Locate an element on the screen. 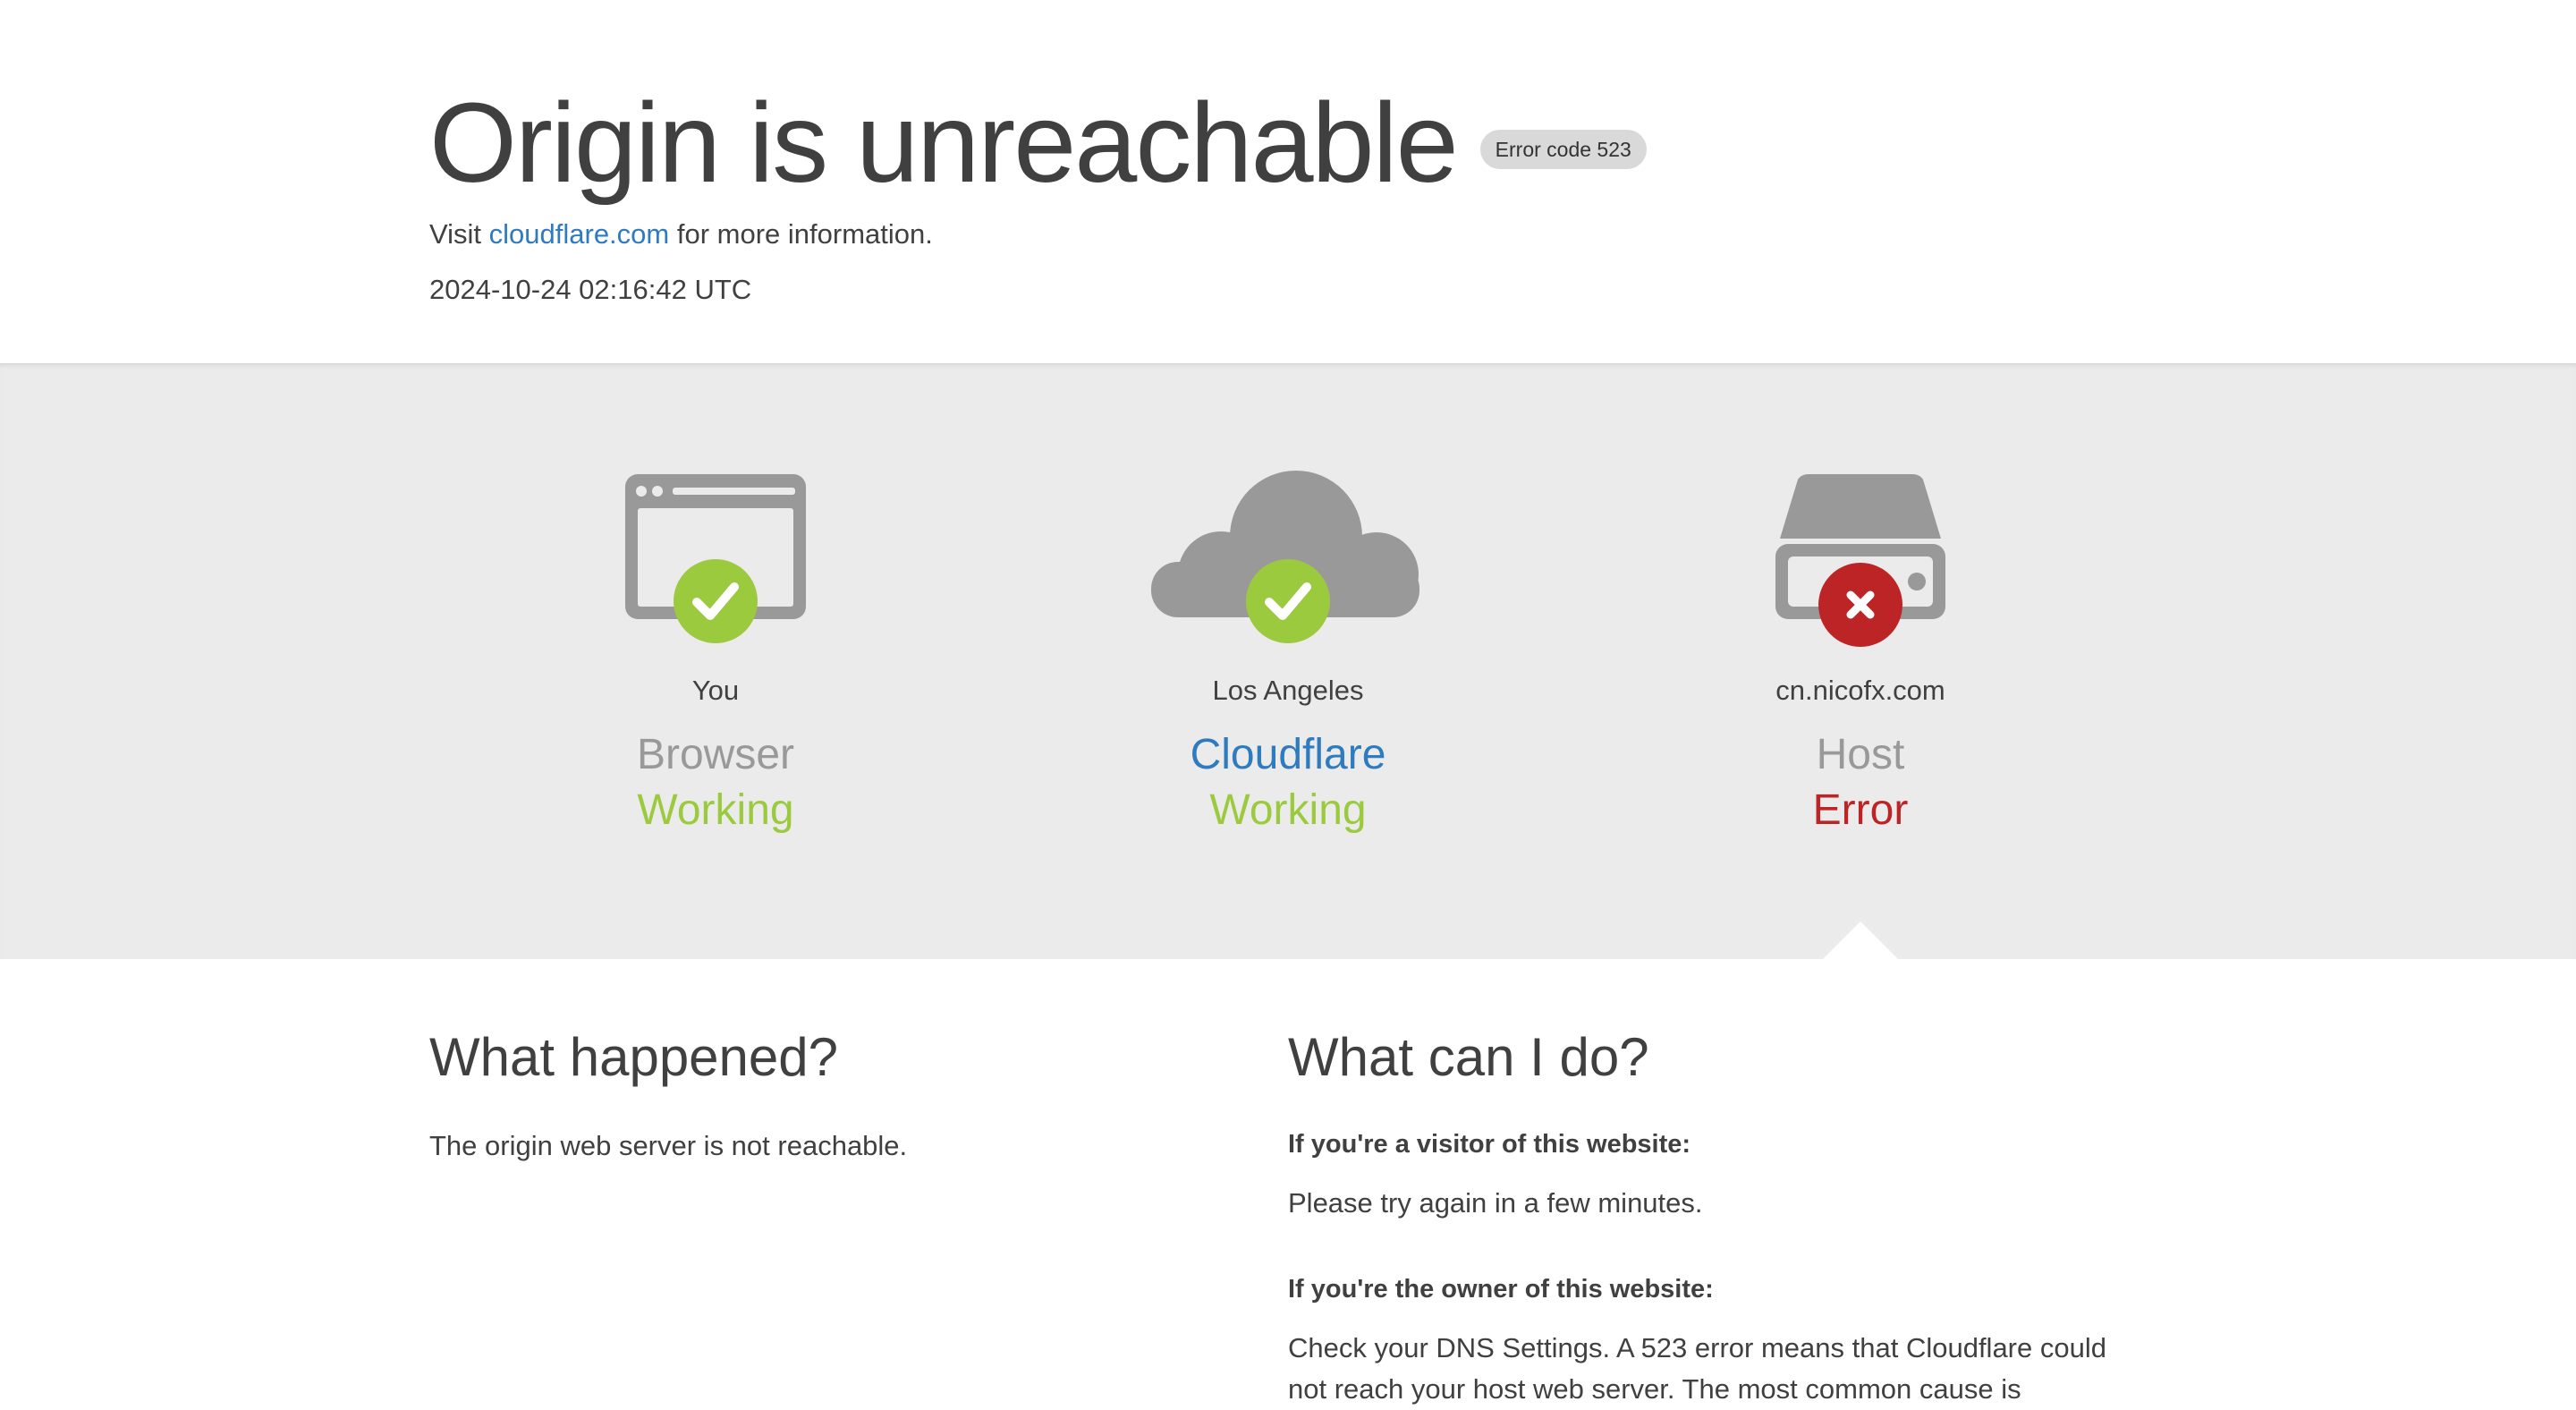 Image resolution: width=2576 pixels, height=1410 pixels. node-name: Host is located at coordinates (1860, 755).